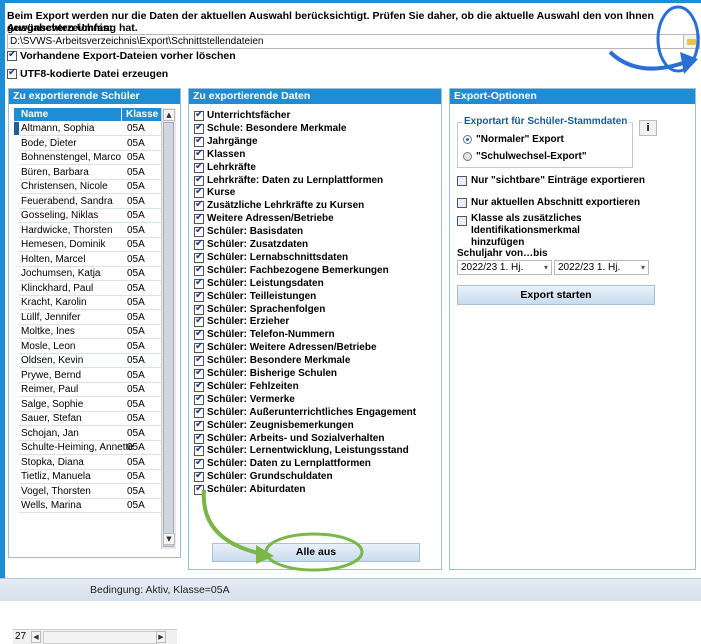  Describe the element at coordinates (601, 267) in the screenshot. I see `schuljahr-bis-select: 2022/23 1. Hj. ▾` at that location.